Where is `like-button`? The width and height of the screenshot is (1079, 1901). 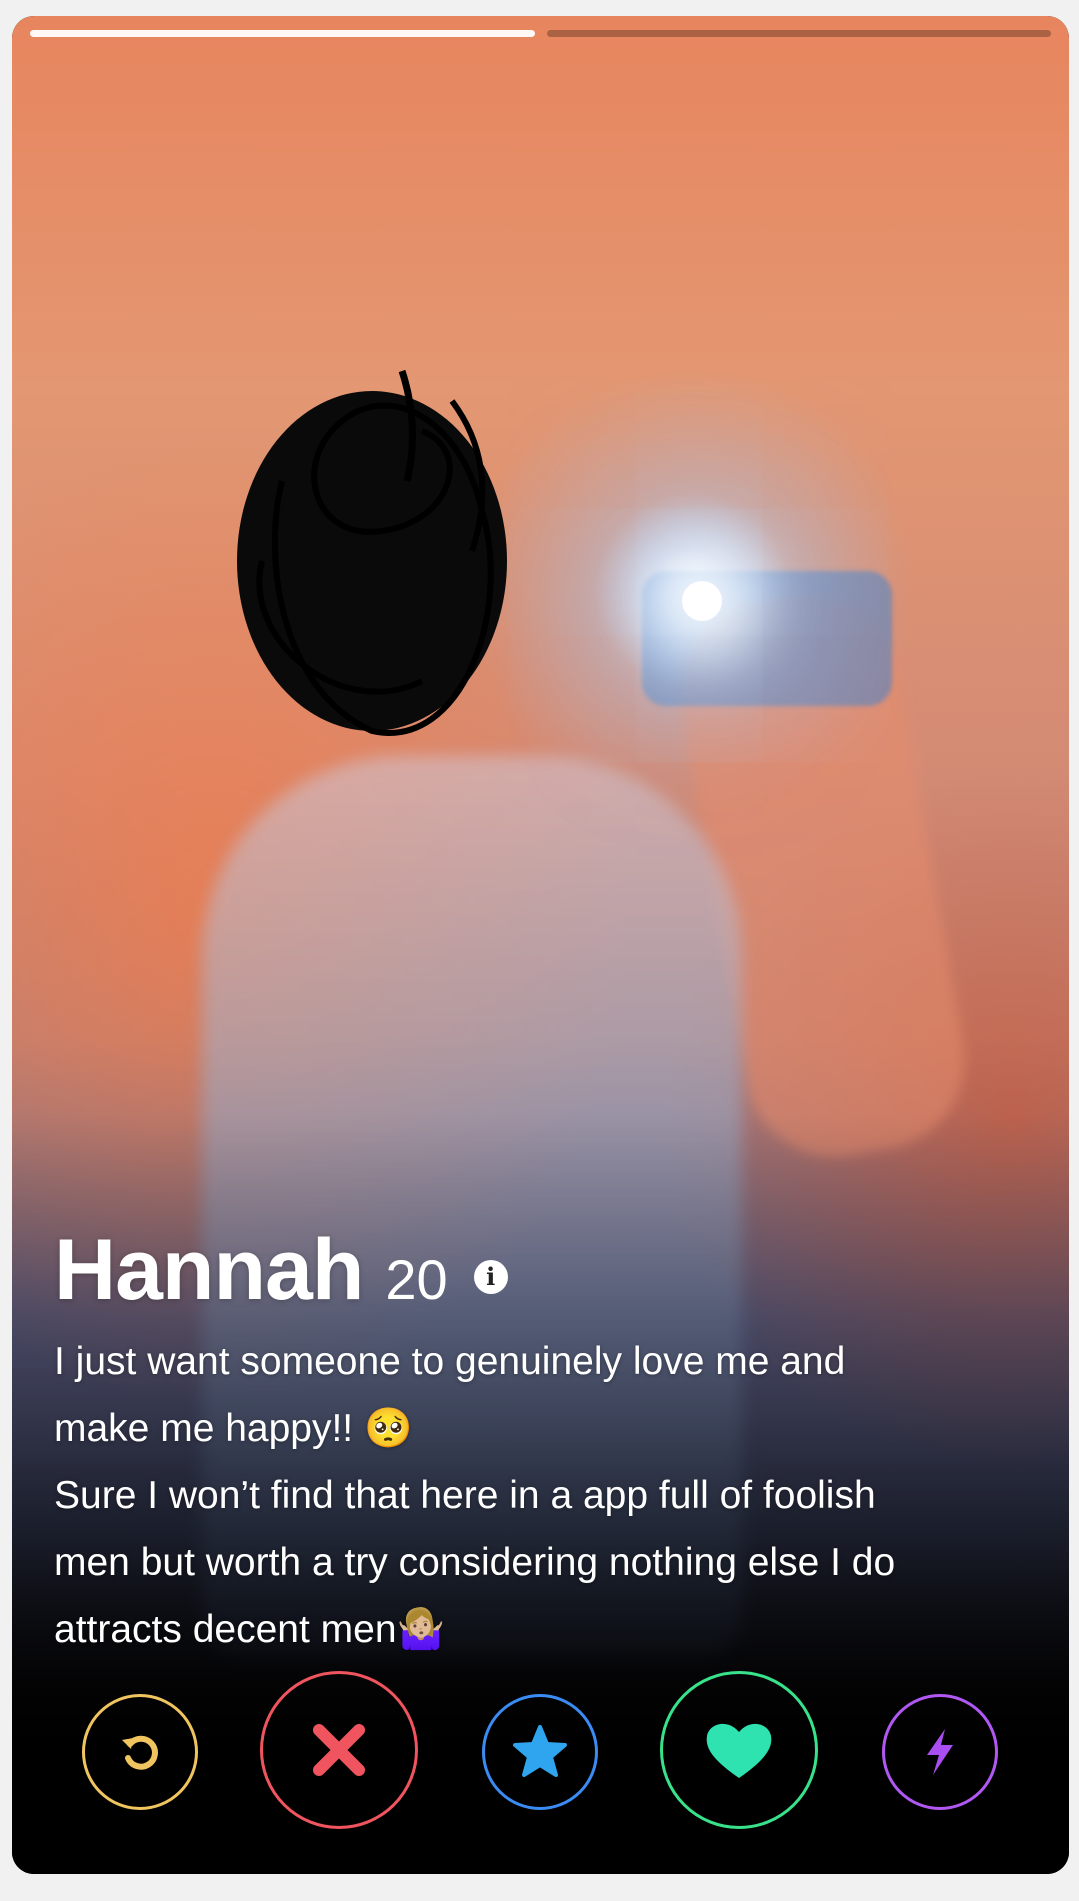
like-button is located at coordinates (739, 1750).